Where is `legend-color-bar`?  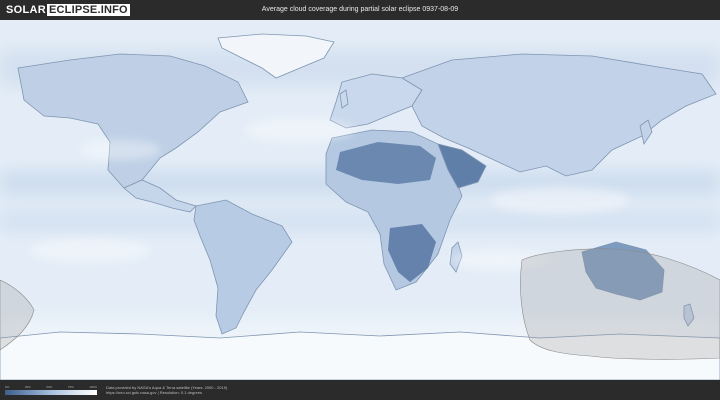
legend-color-bar is located at coordinates (51, 392).